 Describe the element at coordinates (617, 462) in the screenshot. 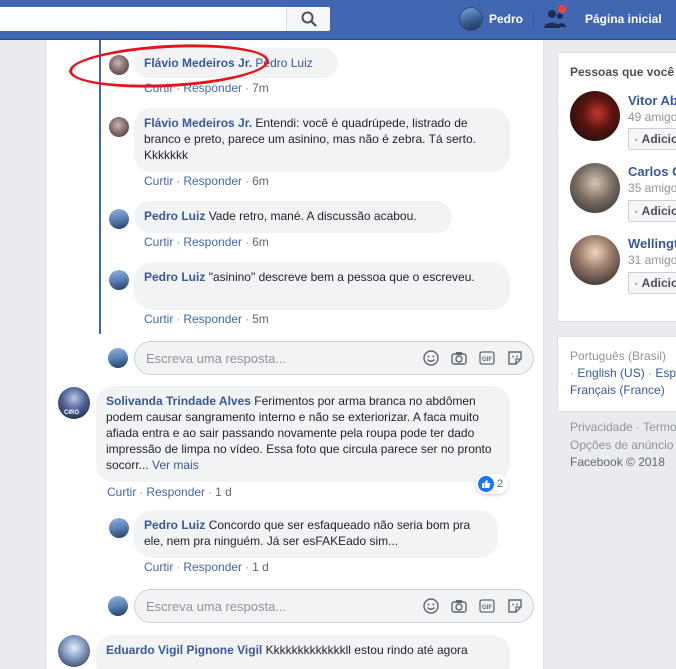

I see `footer-copyright: Facebook © 2018` at that location.